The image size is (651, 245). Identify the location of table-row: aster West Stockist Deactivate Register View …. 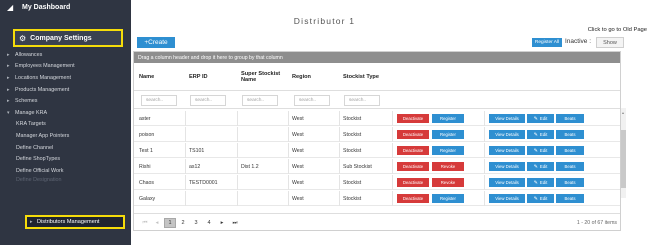
(377, 118).